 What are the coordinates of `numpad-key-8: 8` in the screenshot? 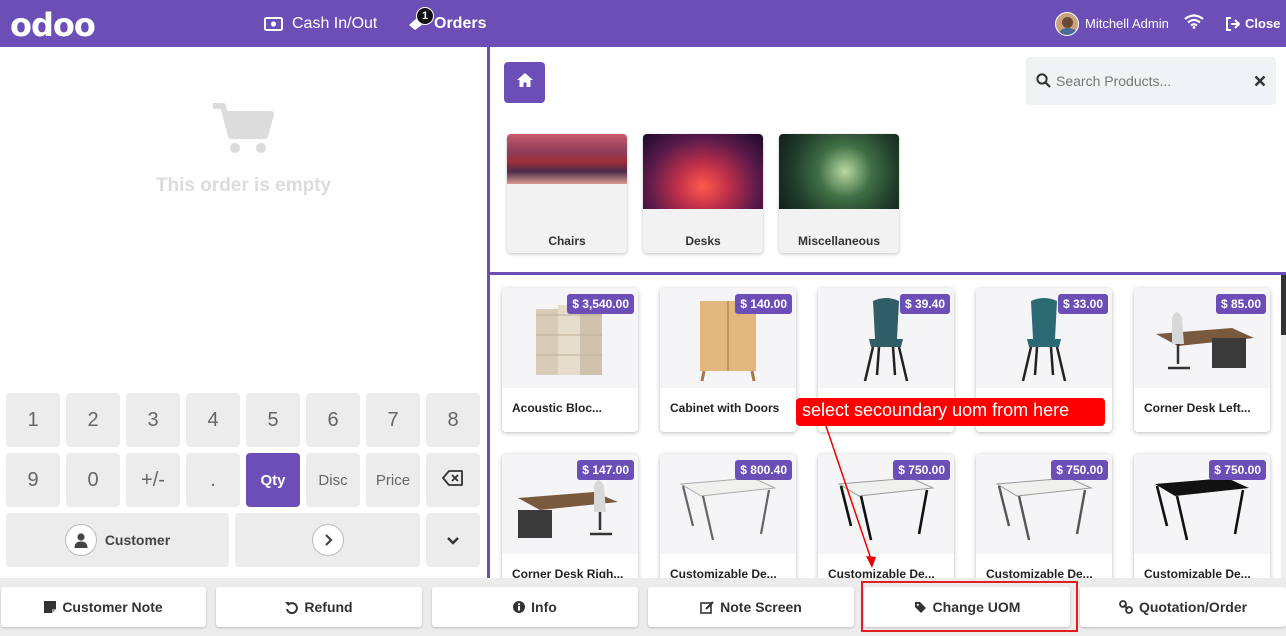 It's located at (453, 420).